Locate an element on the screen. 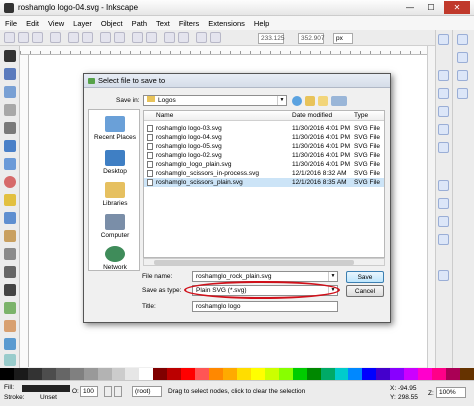 Image resolution: width=474 pixels, height=406 pixels. 3d-box-tool-icon is located at coordinates (10, 164).